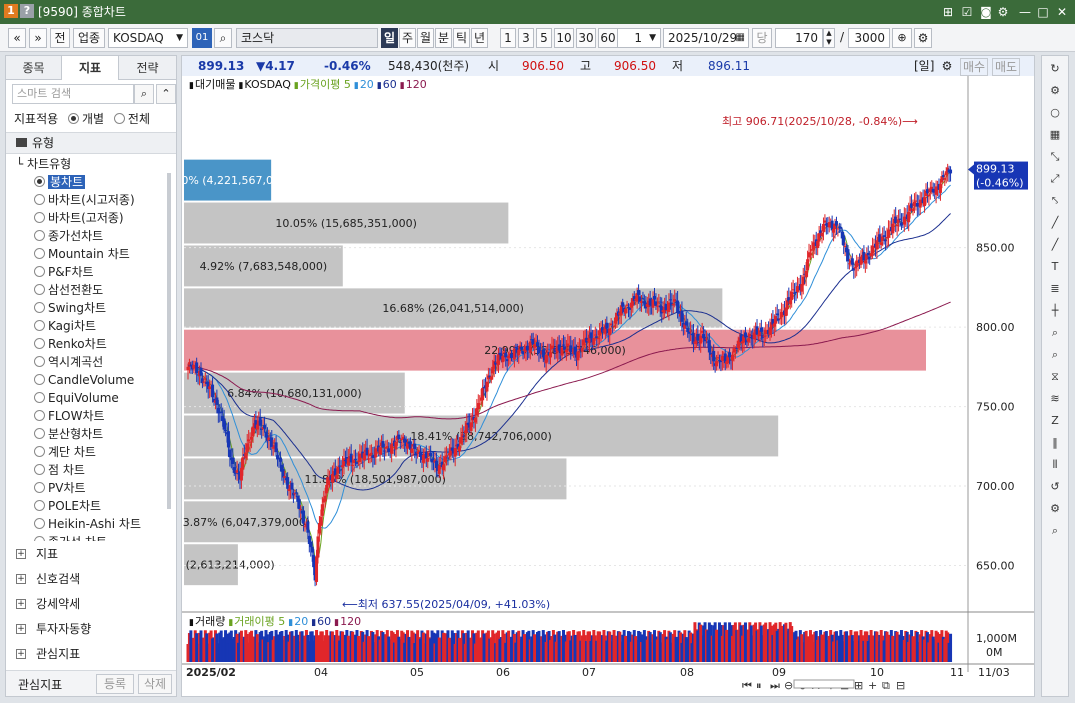 The width and height of the screenshot is (1075, 703). Describe the element at coordinates (91, 629) in the screenshot. I see `tree-group: + 투자자동향` at that location.